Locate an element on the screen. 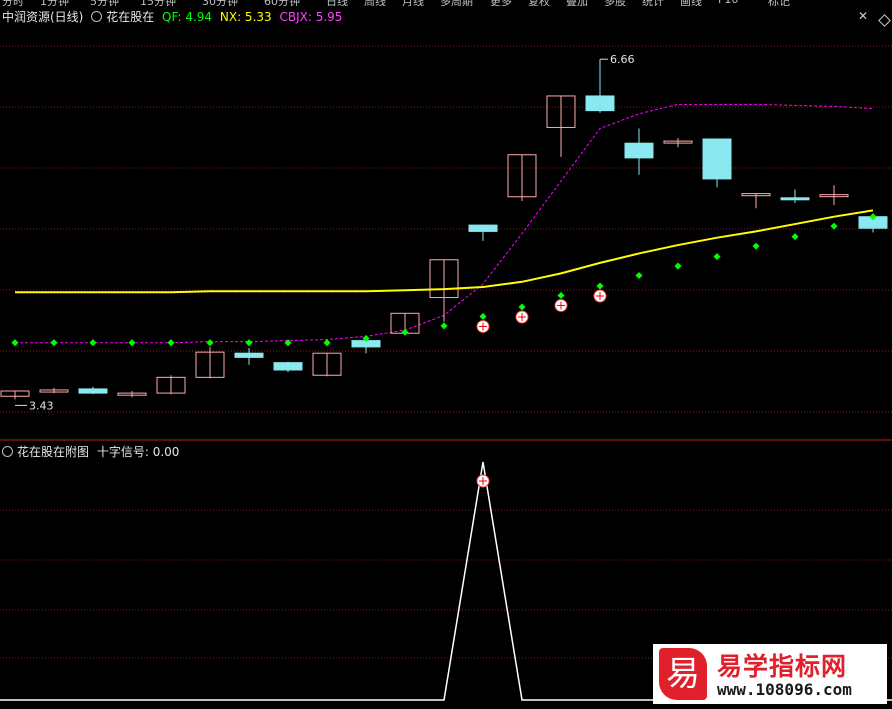 The width and height of the screenshot is (892, 709). watermark-logo: 易 易学指标网 www.108096.com is located at coordinates (770, 674).